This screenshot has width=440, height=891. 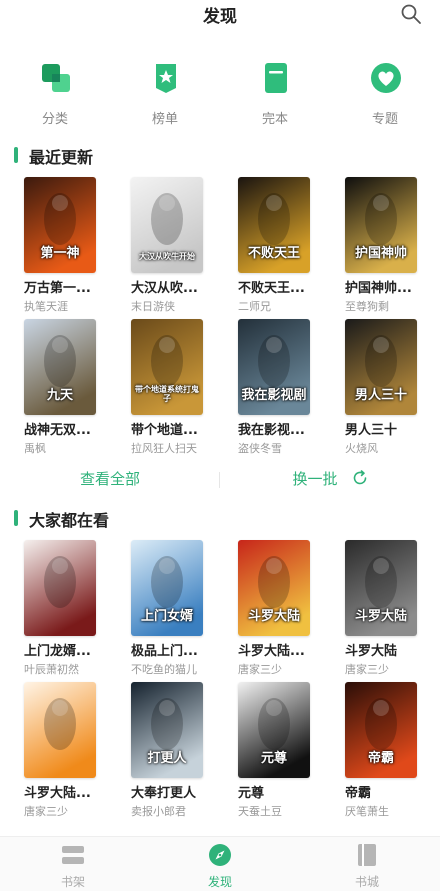 What do you see at coordinates (384, 119) in the screenshot?
I see `shortcut-label: 专题` at bounding box center [384, 119].